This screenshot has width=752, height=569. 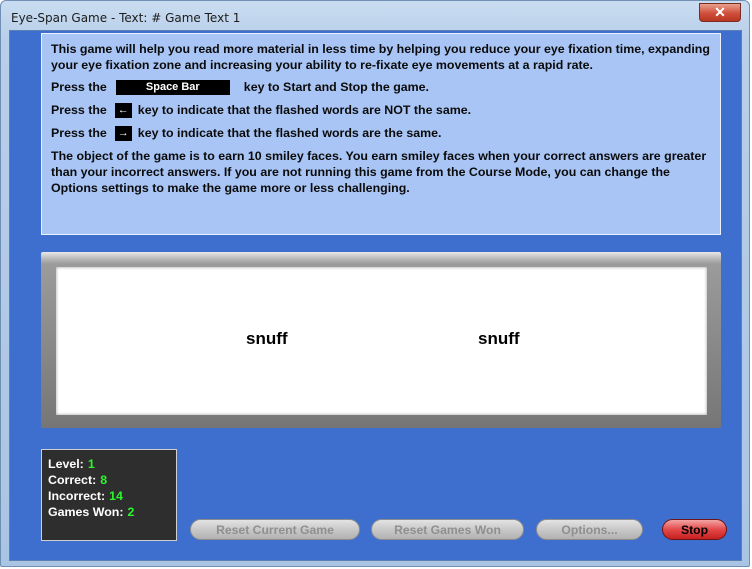 What do you see at coordinates (447, 529) in the screenshot?
I see `reset-games-won-button: Reset Games Won` at bounding box center [447, 529].